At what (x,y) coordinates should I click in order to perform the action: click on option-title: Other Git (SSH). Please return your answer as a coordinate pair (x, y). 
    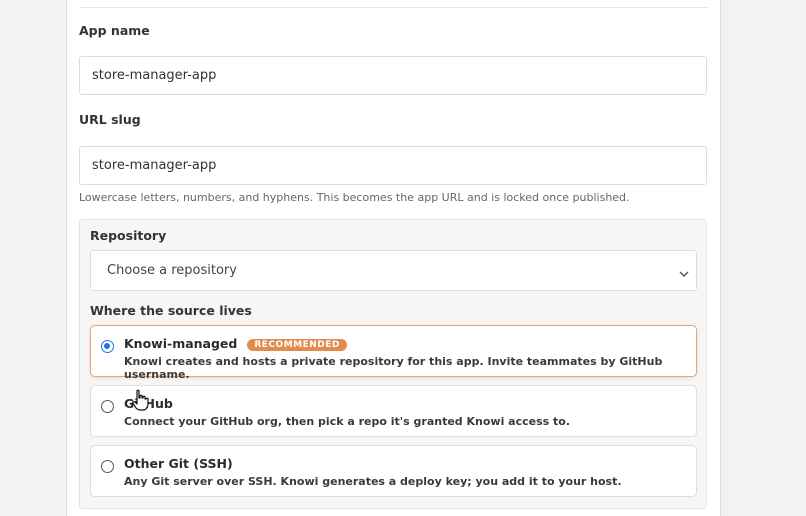
    Looking at the image, I should click on (178, 463).